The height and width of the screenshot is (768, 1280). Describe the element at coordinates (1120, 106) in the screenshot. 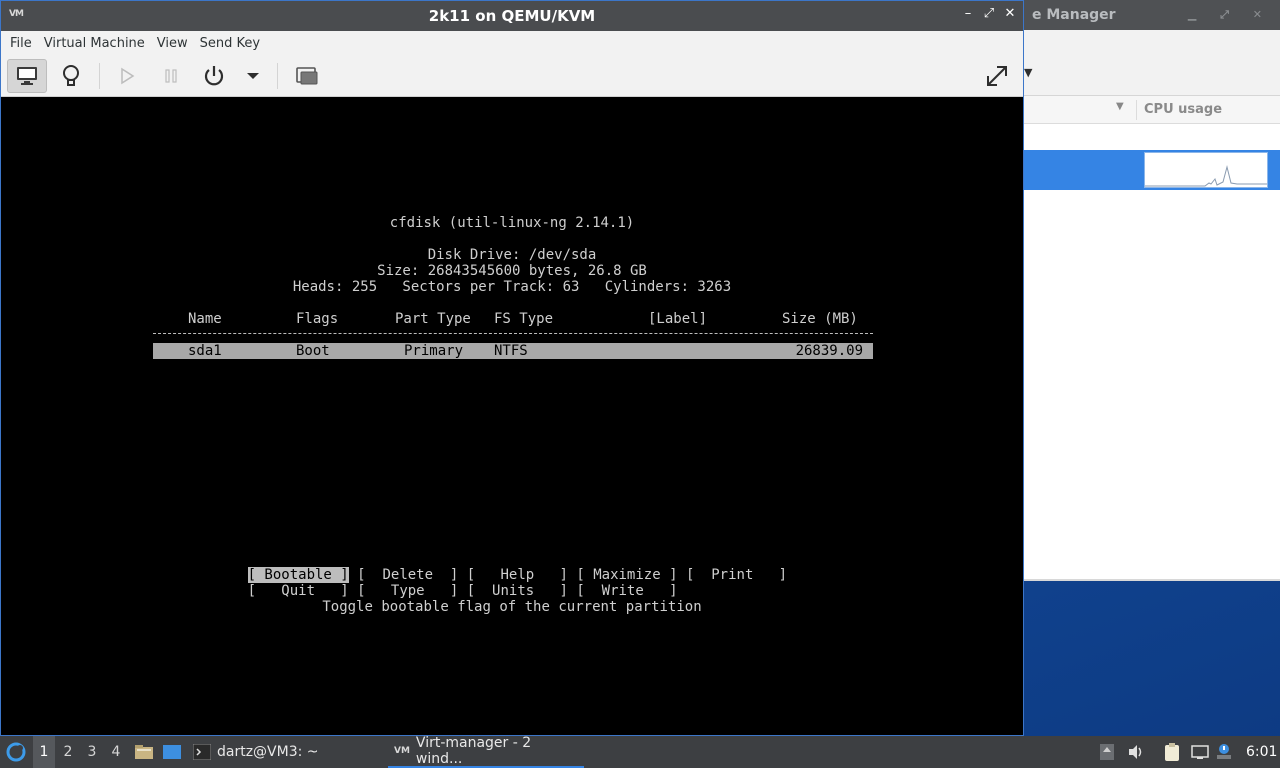

I see `sort-arrow-icon: ▼` at that location.